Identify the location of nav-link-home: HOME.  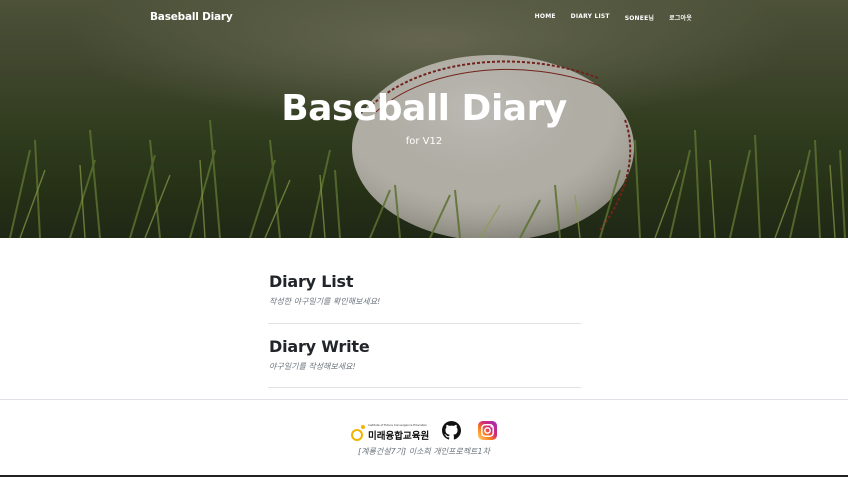
(545, 17).